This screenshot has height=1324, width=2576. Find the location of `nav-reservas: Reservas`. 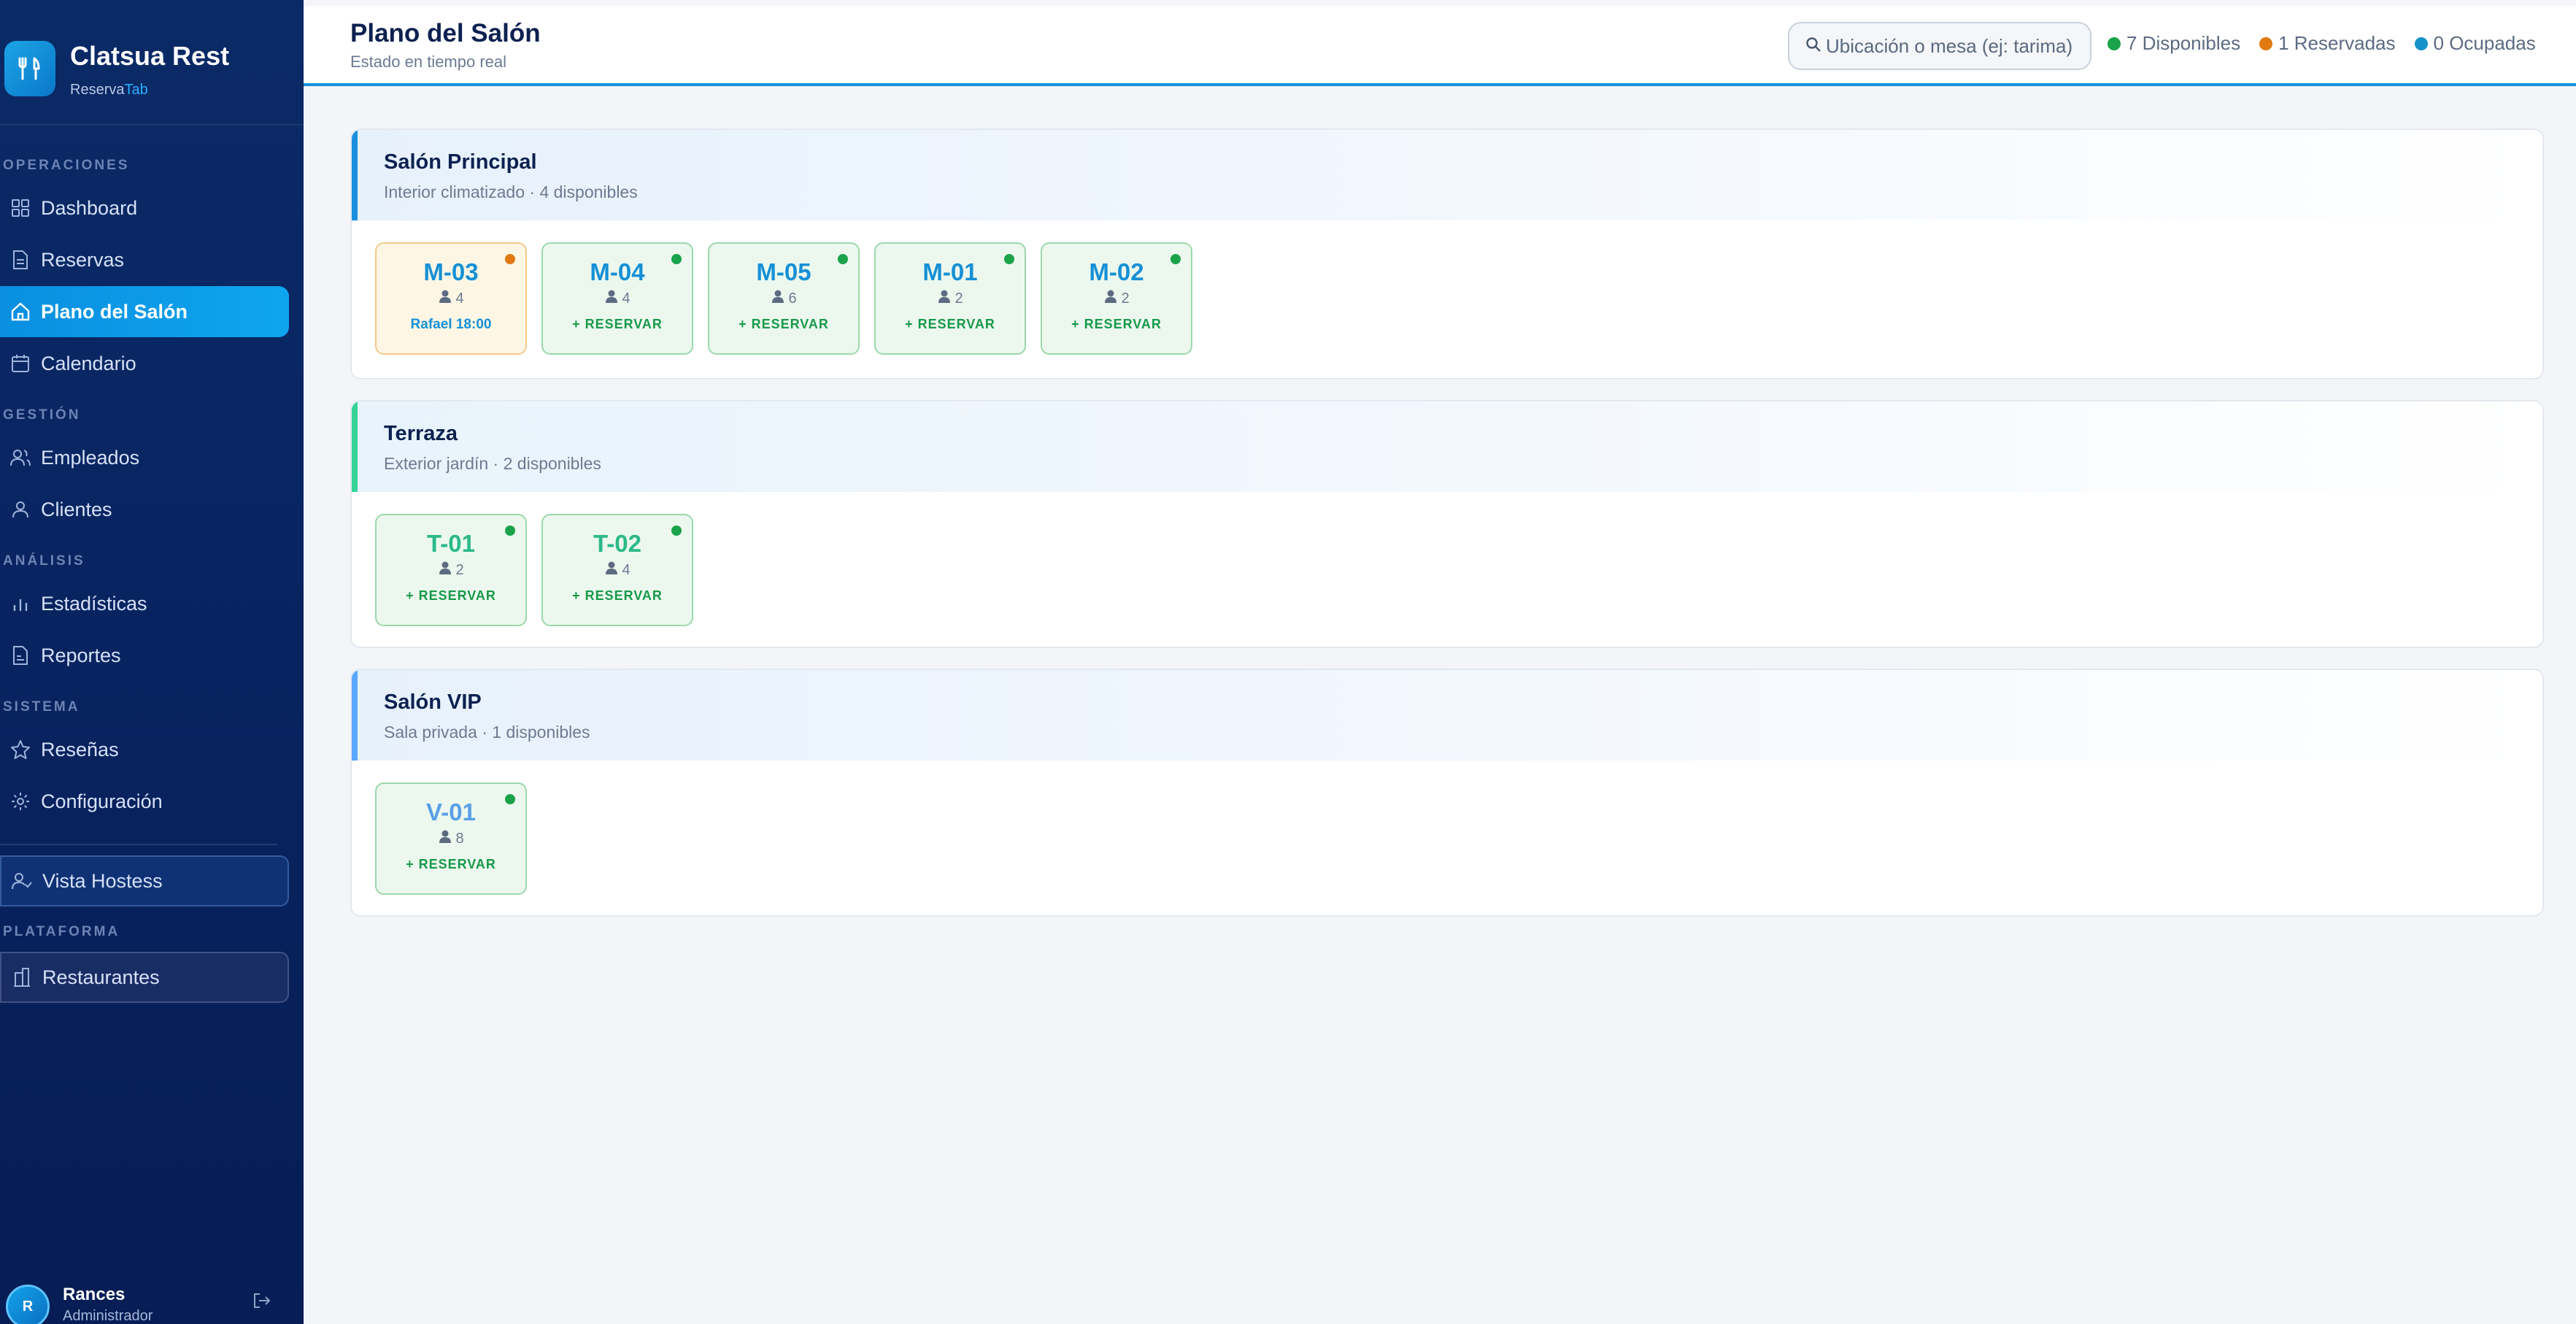

nav-reservas: Reservas is located at coordinates (144, 259).